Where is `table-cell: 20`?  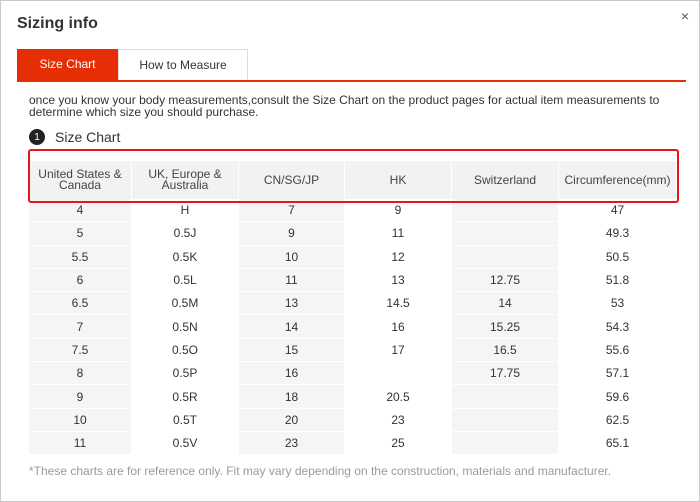 table-cell: 20 is located at coordinates (292, 420).